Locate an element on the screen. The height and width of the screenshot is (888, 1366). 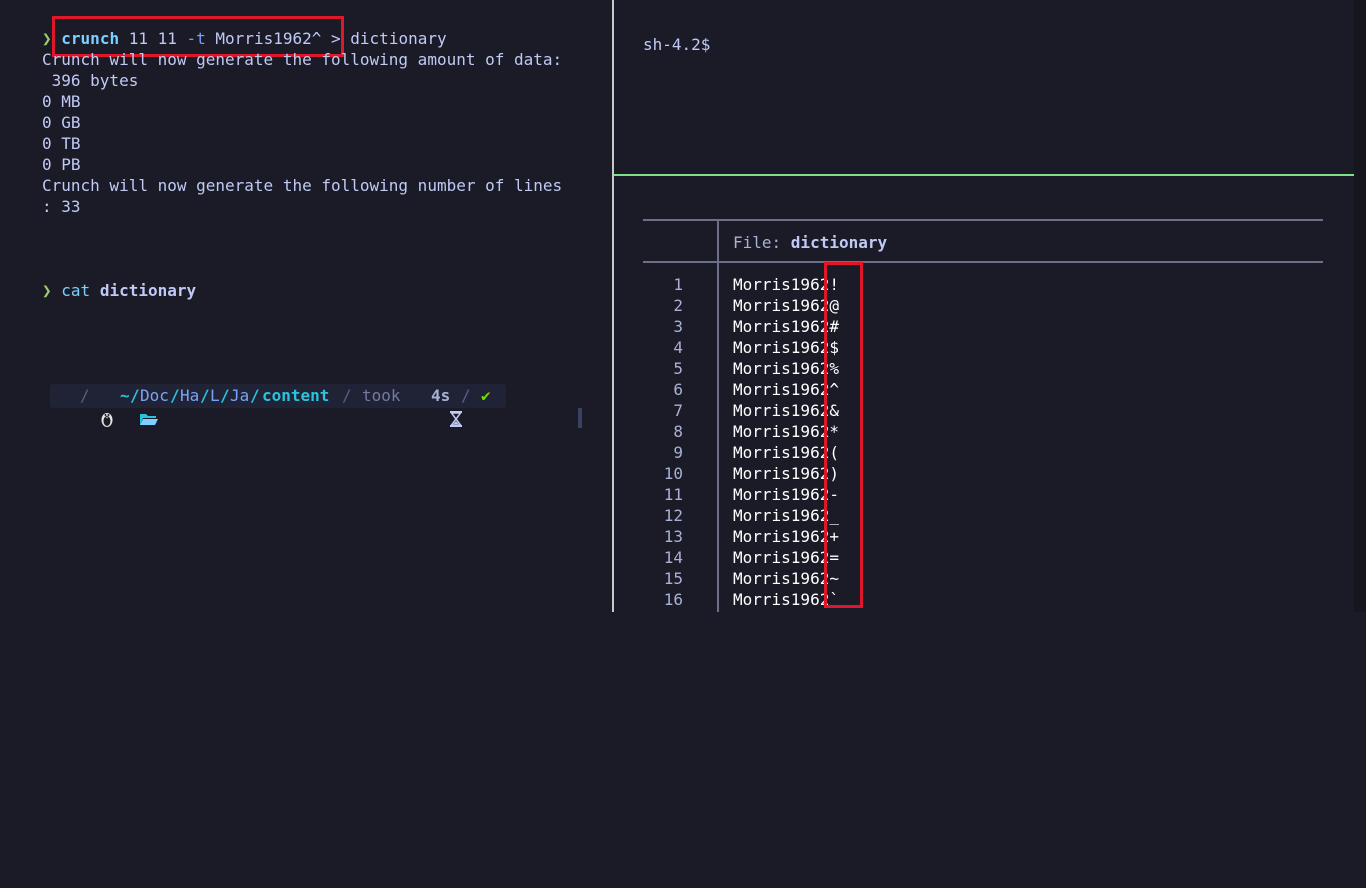
command-redirect: > dictionary is located at coordinates (389, 38).